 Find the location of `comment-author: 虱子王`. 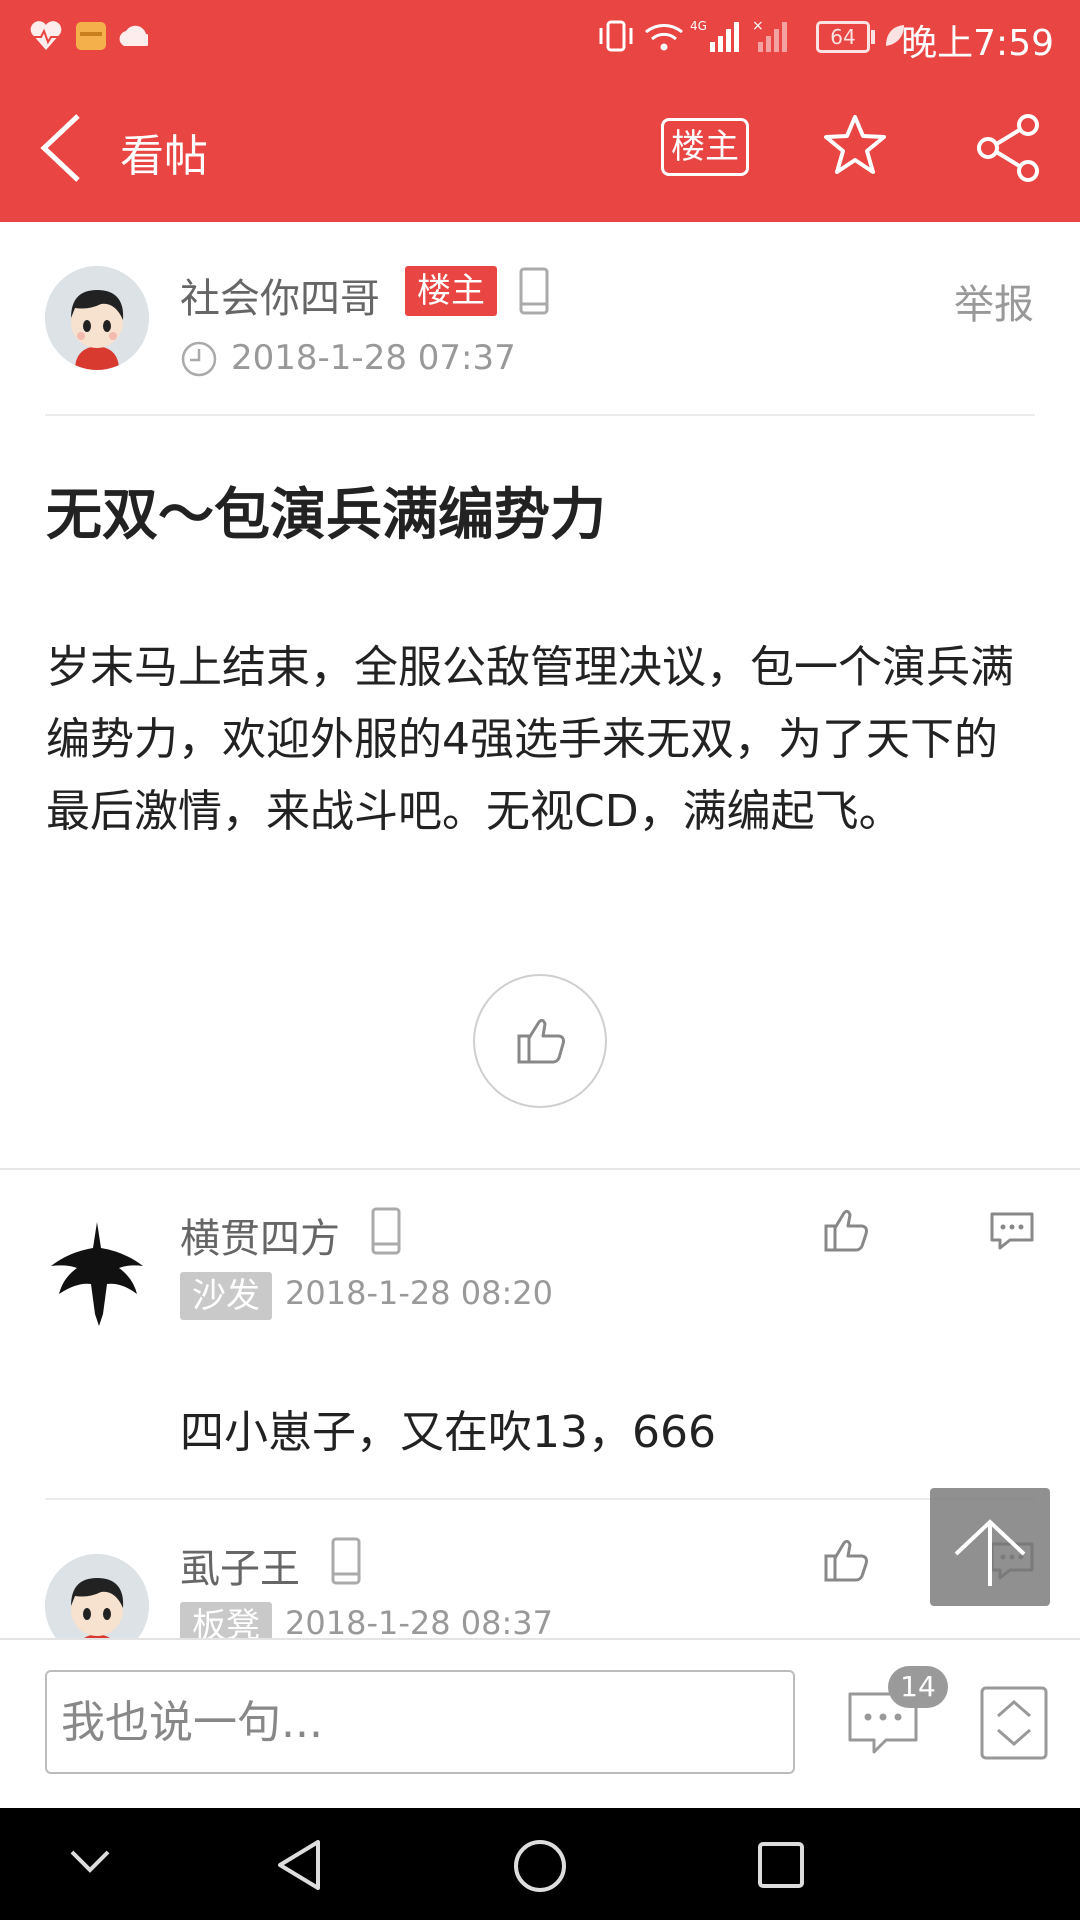

comment-author: 虱子王 is located at coordinates (240, 1565).